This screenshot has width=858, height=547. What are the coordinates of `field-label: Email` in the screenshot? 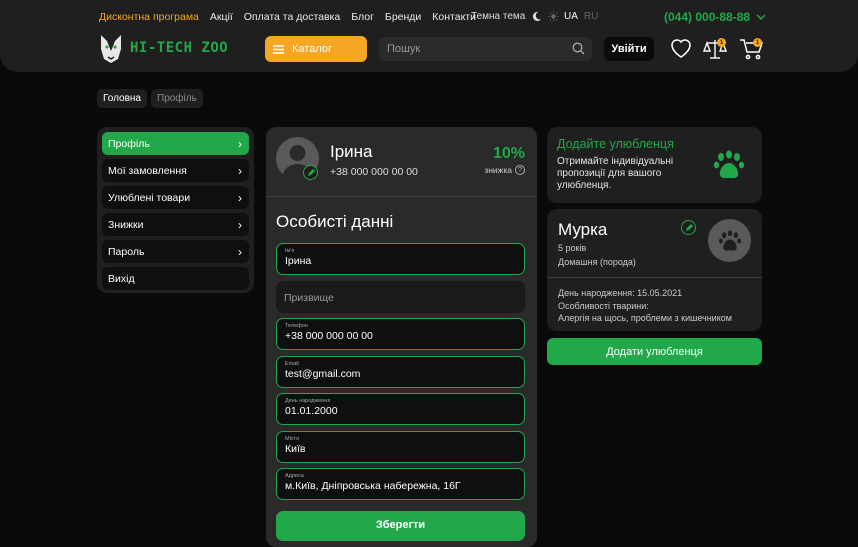 It's located at (292, 364).